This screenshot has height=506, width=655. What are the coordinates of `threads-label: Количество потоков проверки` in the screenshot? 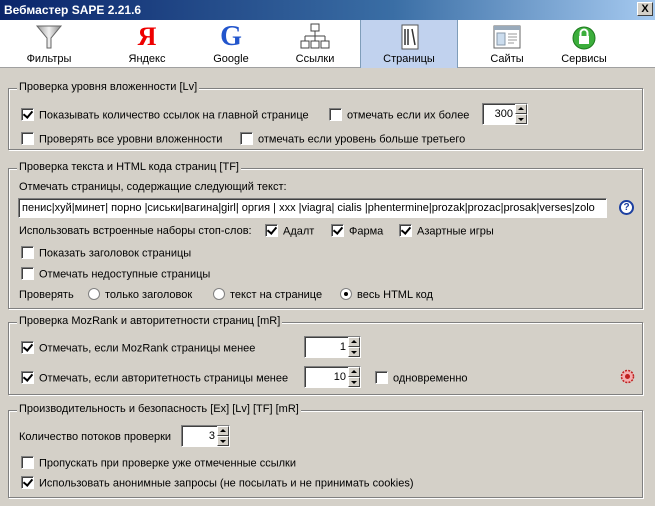 It's located at (95, 437).